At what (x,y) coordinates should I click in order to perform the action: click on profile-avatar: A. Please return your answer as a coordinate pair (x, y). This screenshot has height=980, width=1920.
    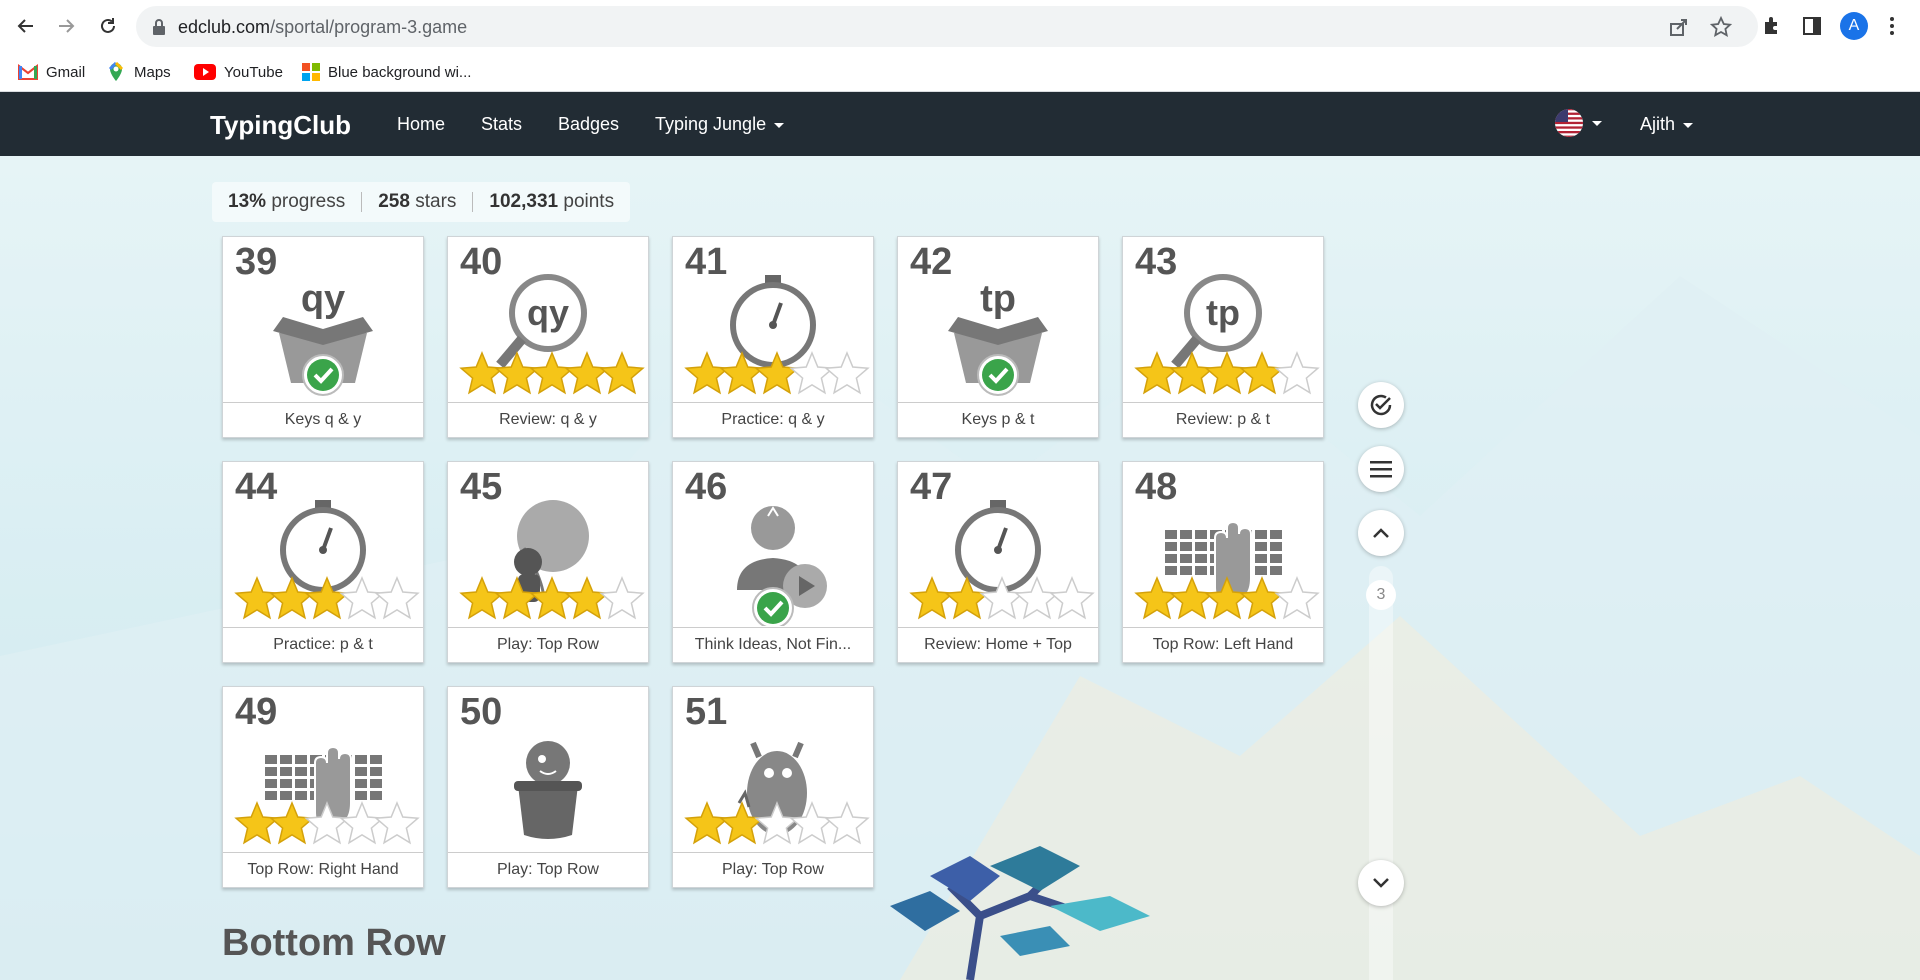
    Looking at the image, I should click on (1854, 26).